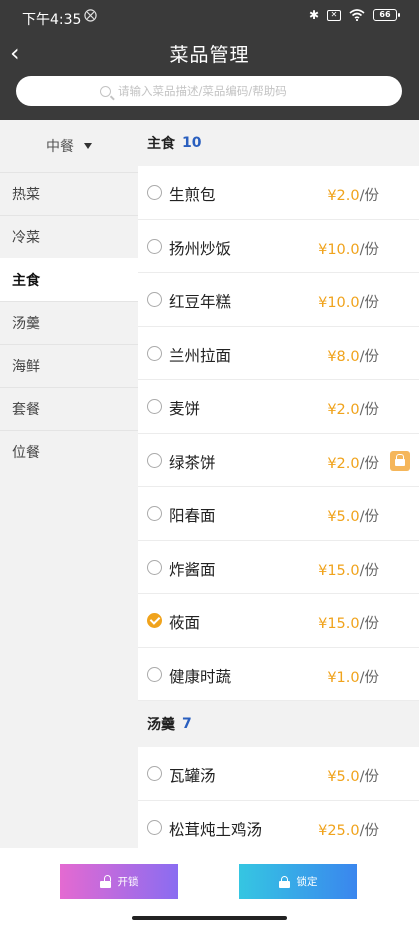  Describe the element at coordinates (357, 15) in the screenshot. I see `wifi-icon` at that location.